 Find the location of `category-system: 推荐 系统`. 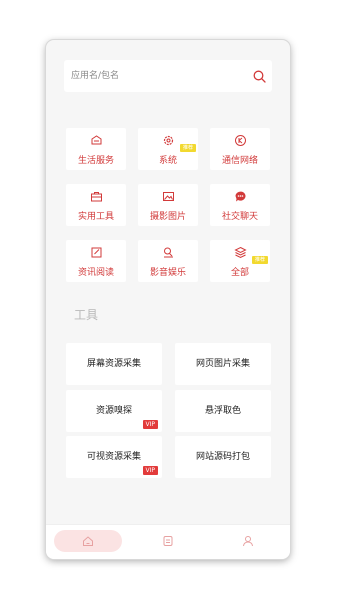

category-system: 推荐 系统 is located at coordinates (168, 149).